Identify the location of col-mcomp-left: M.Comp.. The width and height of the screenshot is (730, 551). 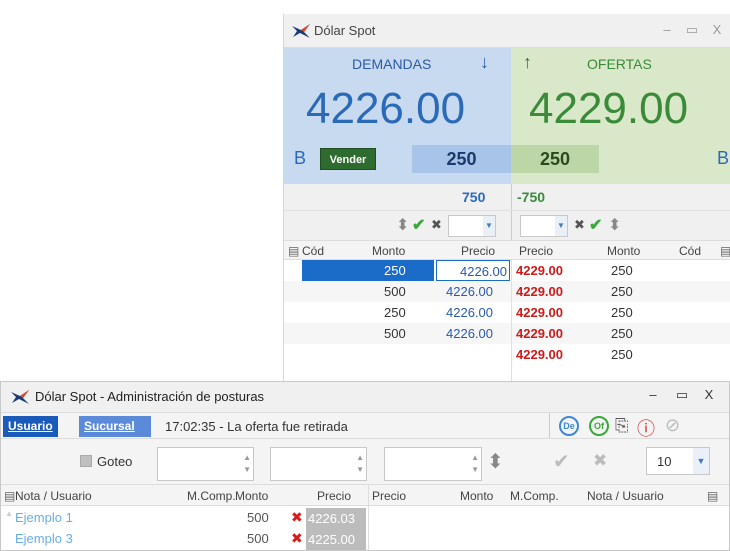
(211, 496).